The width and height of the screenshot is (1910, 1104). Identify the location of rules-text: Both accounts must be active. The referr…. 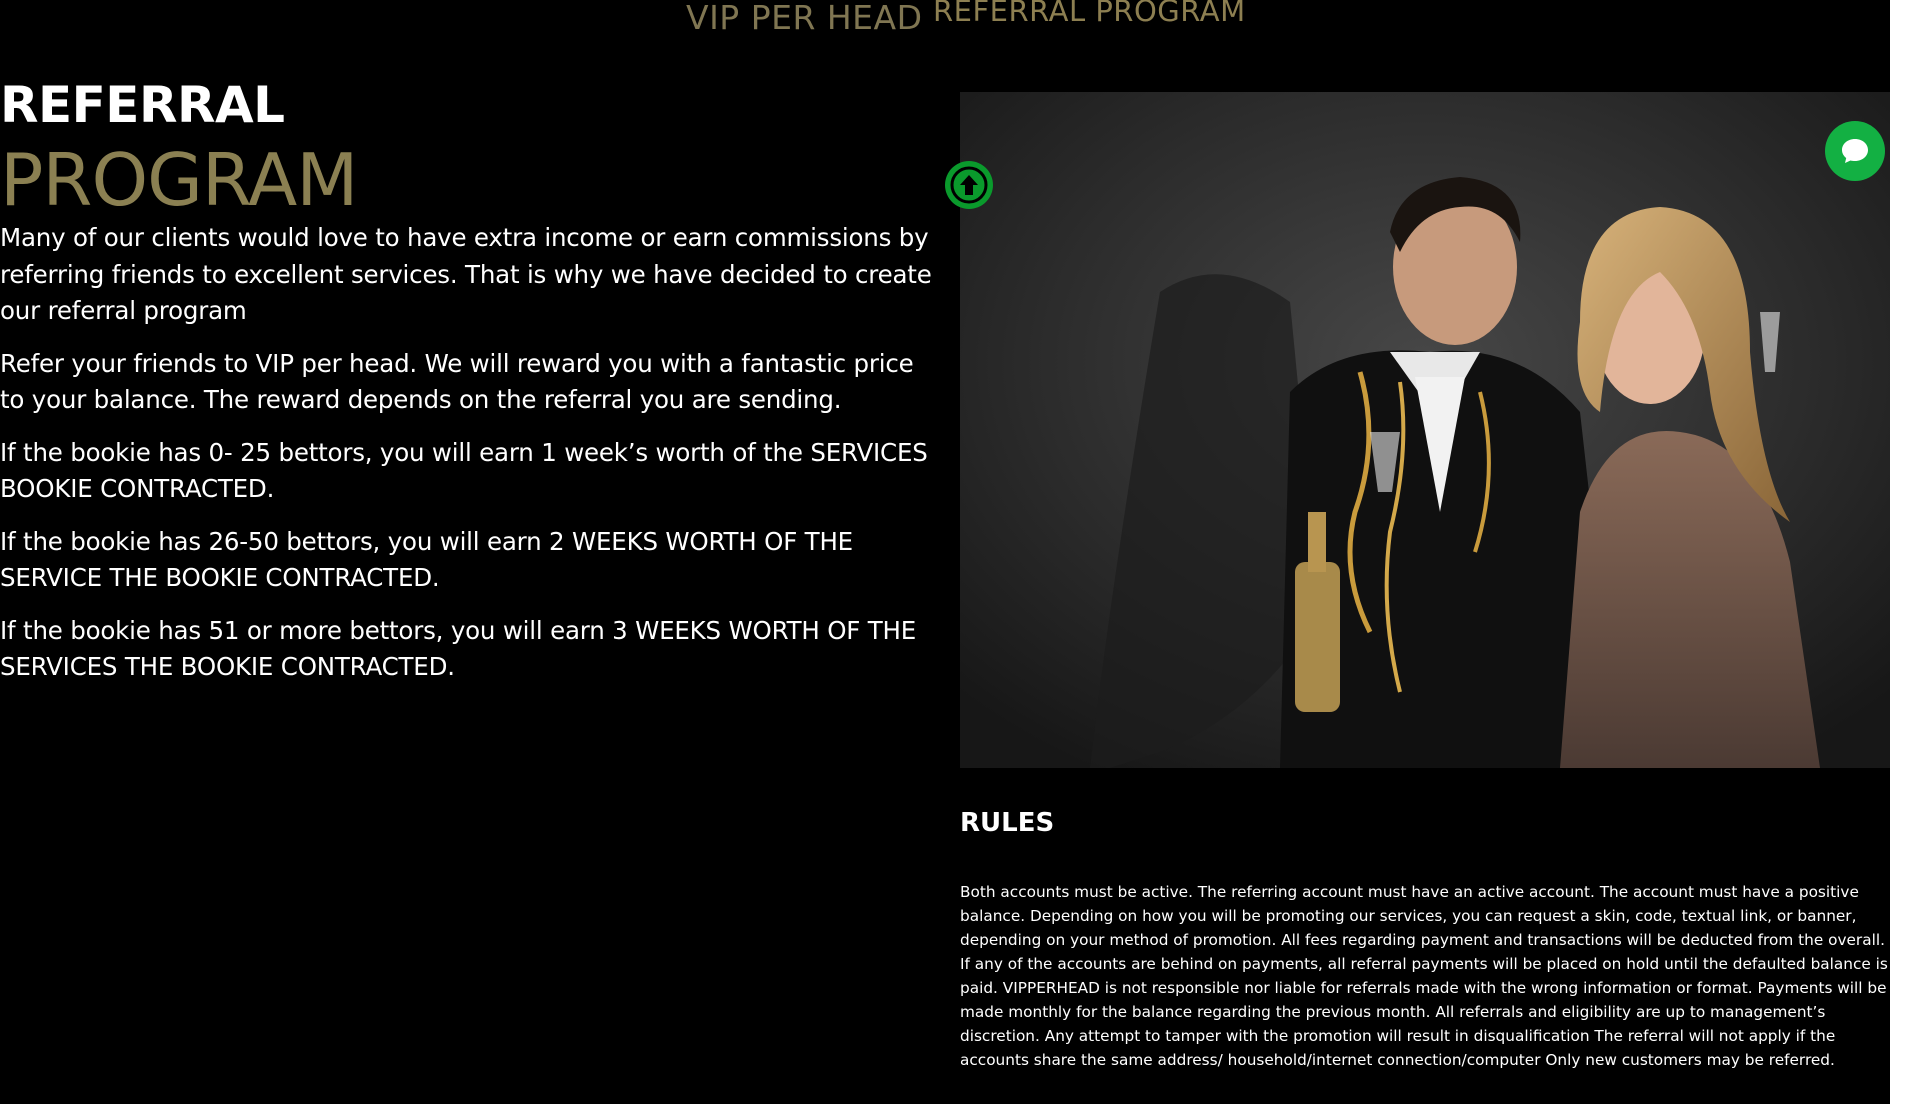
(1424, 976).